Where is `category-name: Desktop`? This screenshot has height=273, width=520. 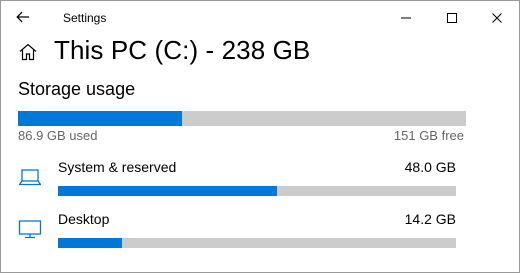
category-name: Desktop is located at coordinates (84, 219).